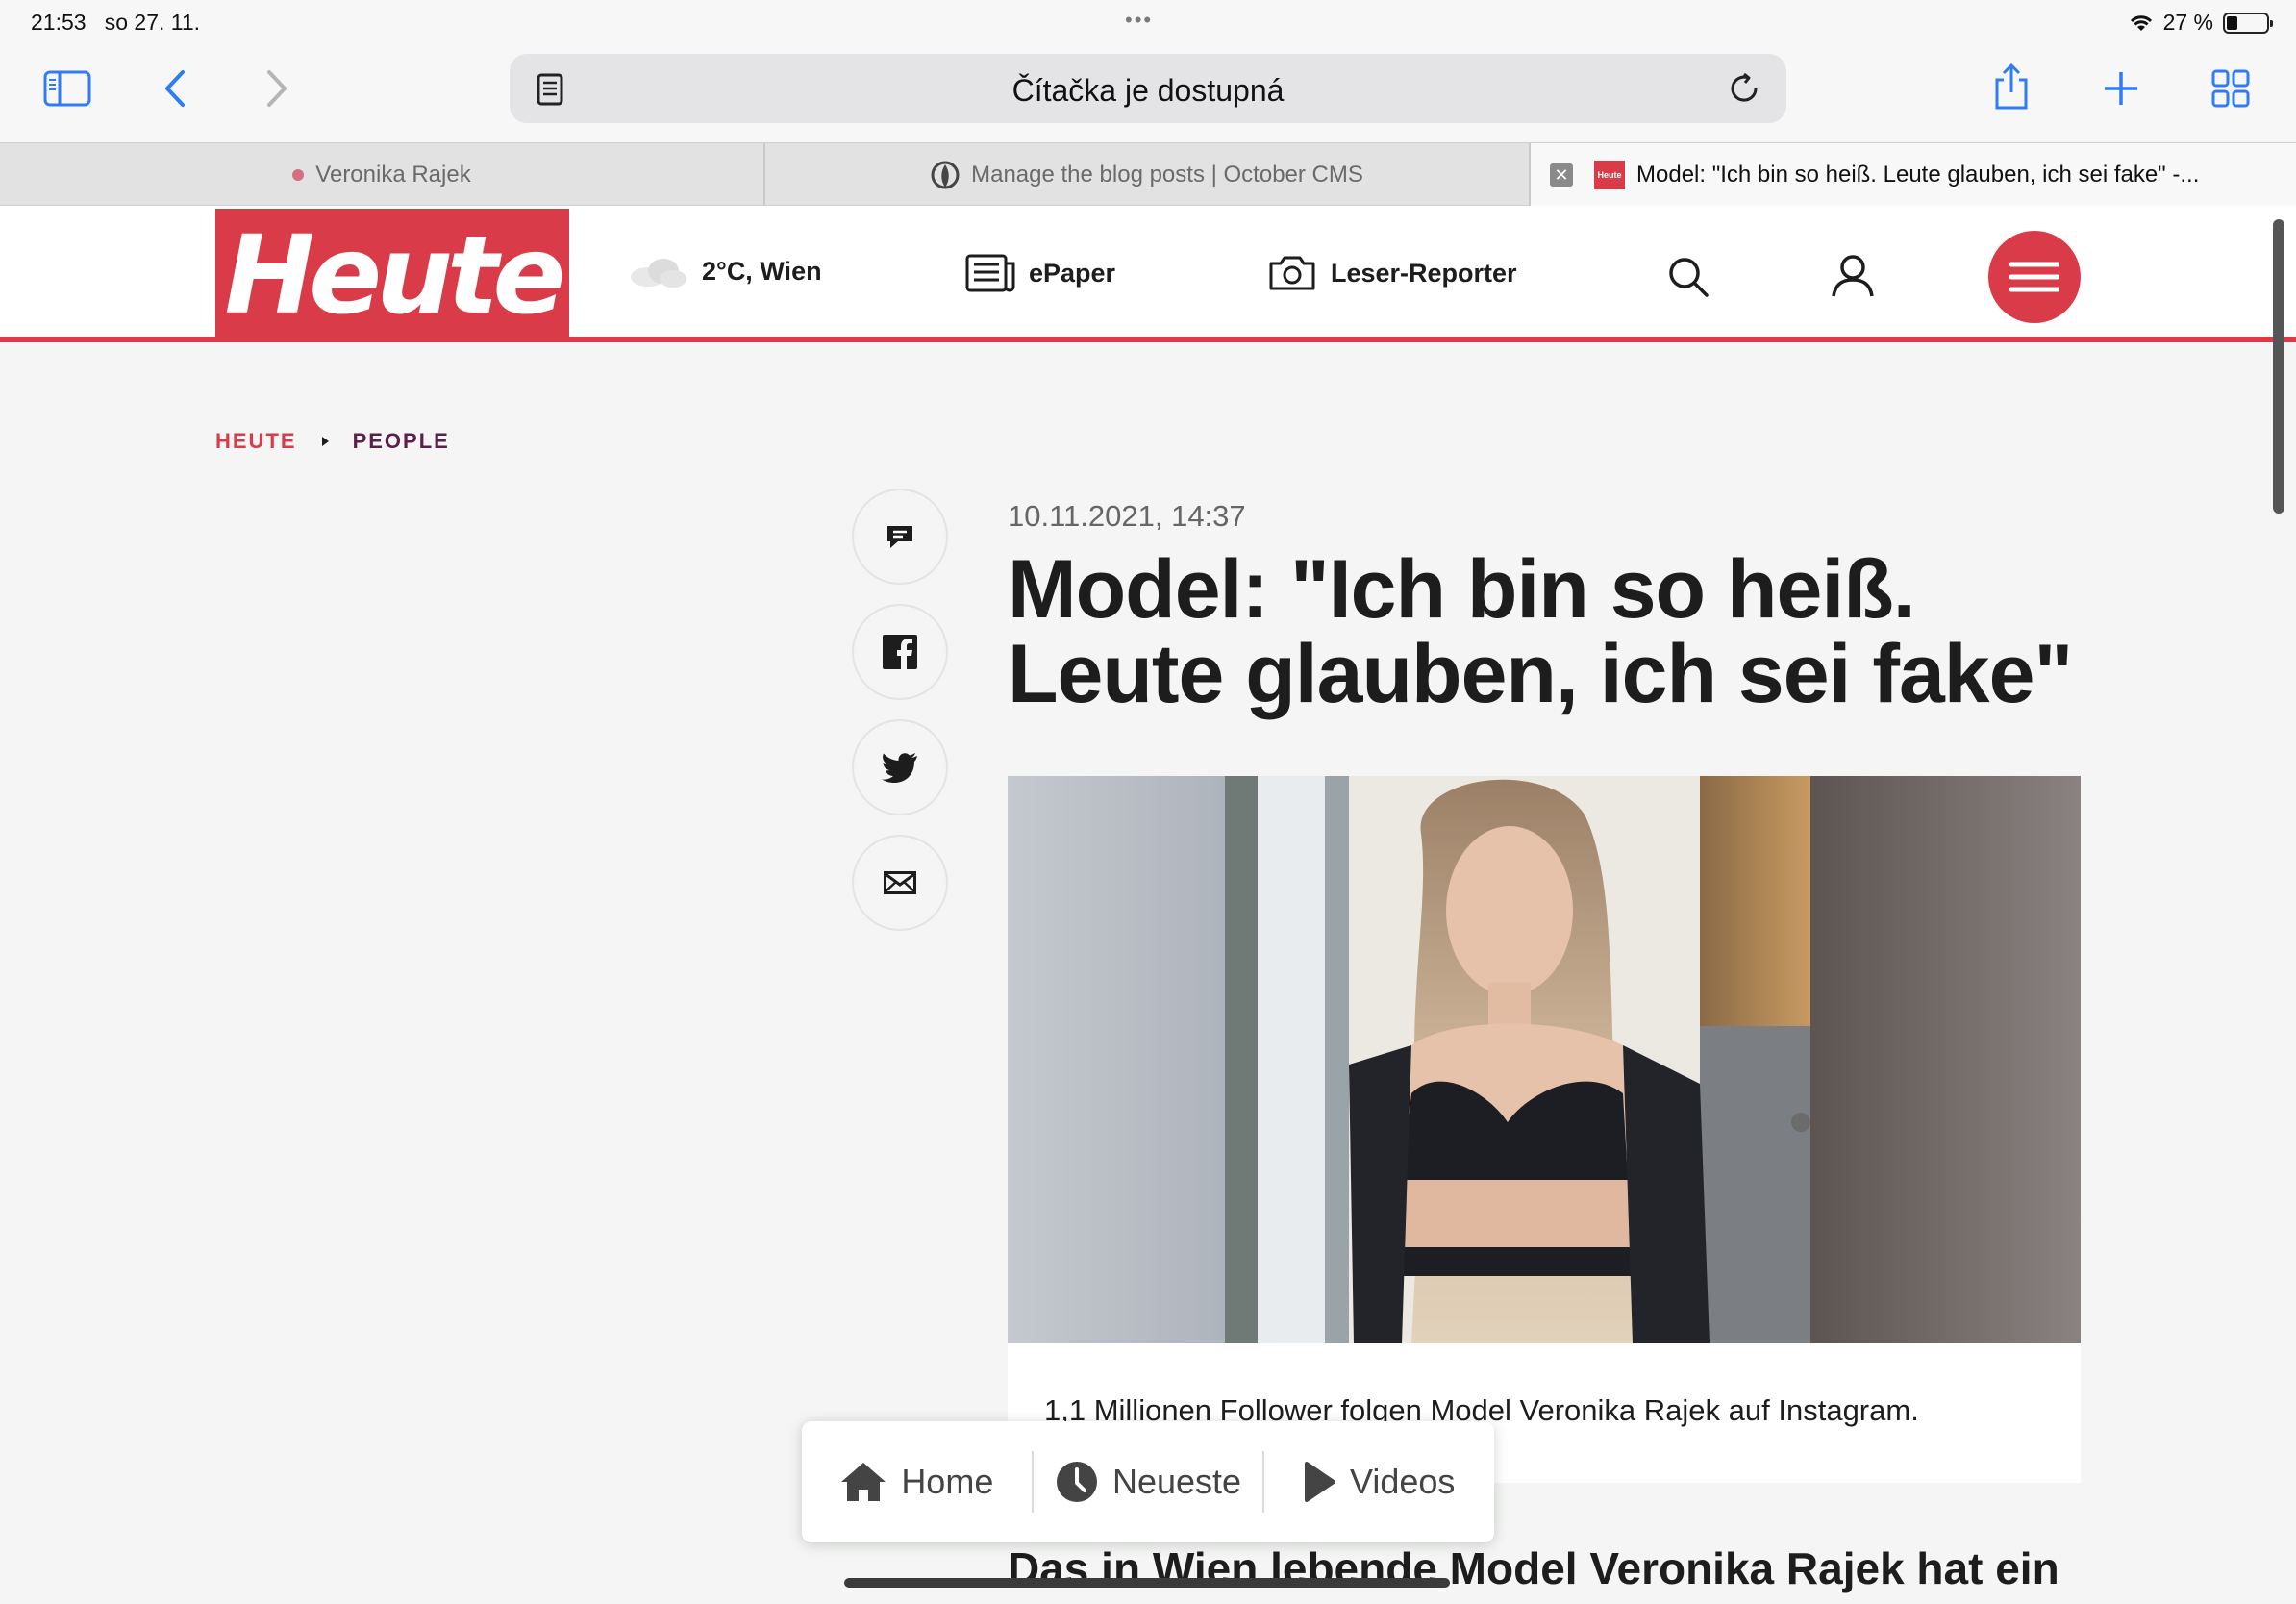  I want to click on menu-button, so click(2034, 277).